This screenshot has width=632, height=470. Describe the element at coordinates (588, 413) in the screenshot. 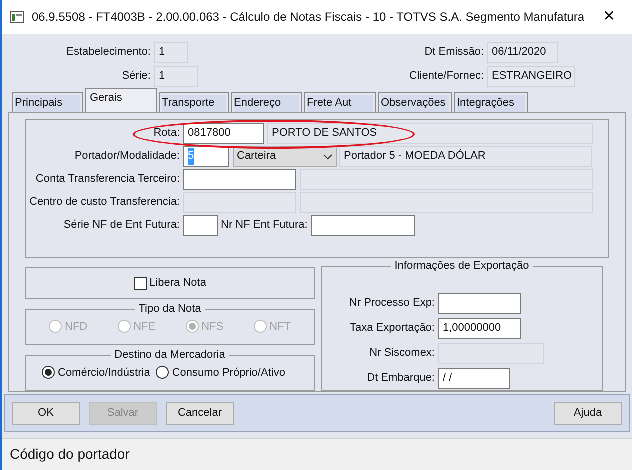

I see `dialog-button: Ajuda` at that location.